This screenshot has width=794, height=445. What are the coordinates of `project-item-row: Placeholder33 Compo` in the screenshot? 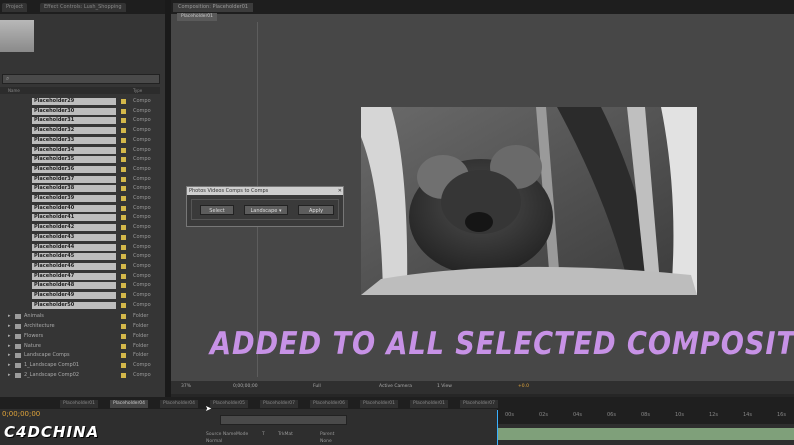 It's located at (79, 140).